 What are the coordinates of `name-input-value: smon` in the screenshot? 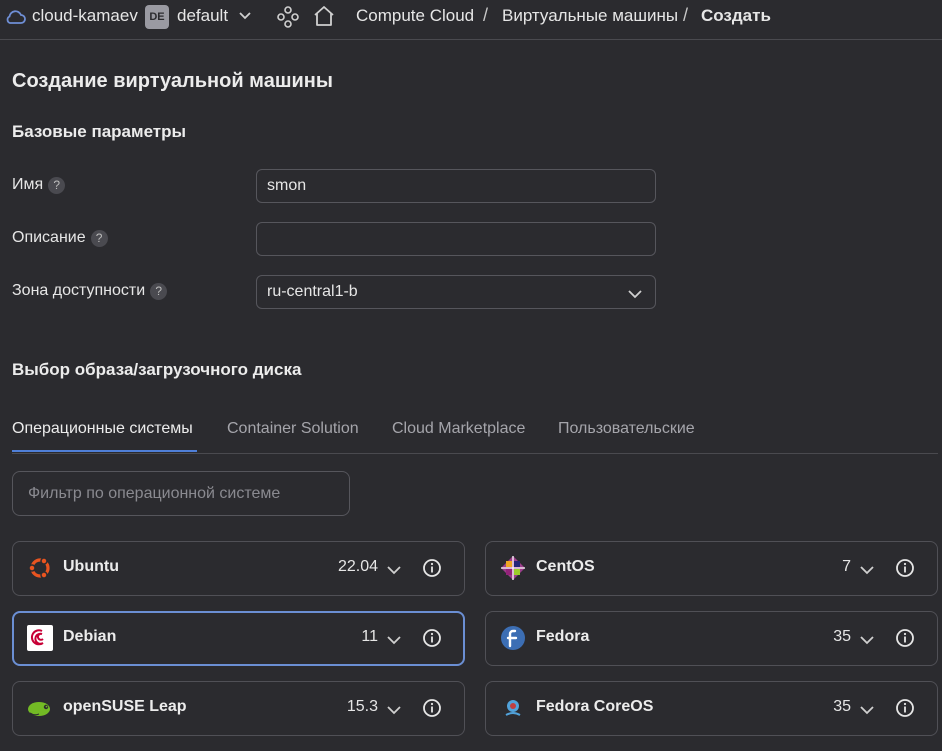 It's located at (287, 185).